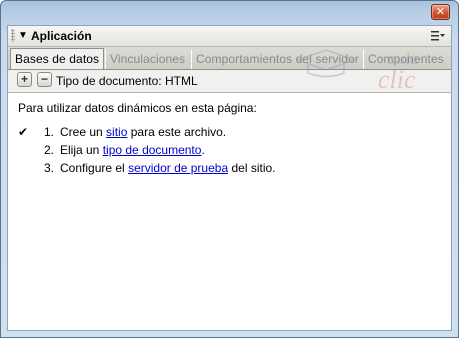  Describe the element at coordinates (49, 132) in the screenshot. I see `step-number: 1.` at that location.